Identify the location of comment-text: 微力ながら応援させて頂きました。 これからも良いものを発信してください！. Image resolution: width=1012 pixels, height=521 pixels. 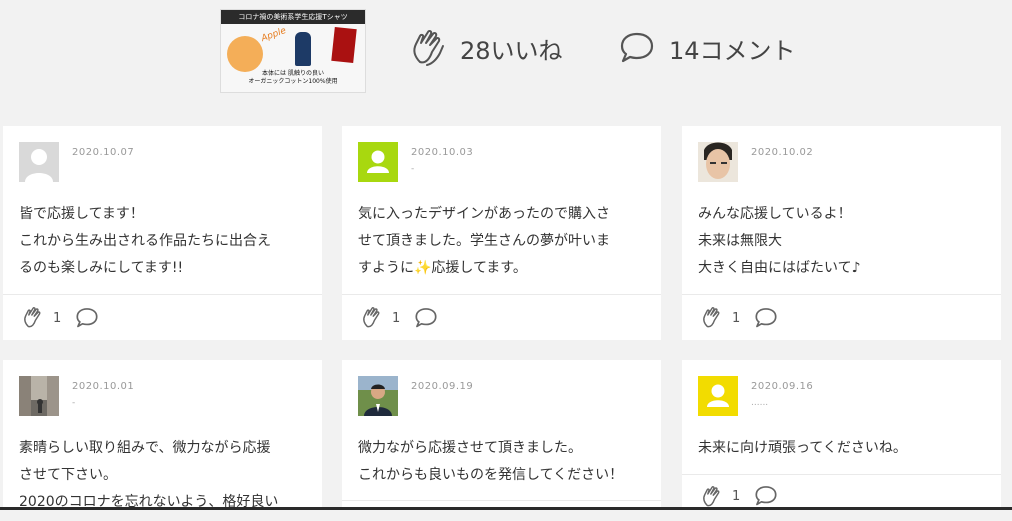
(503, 462).